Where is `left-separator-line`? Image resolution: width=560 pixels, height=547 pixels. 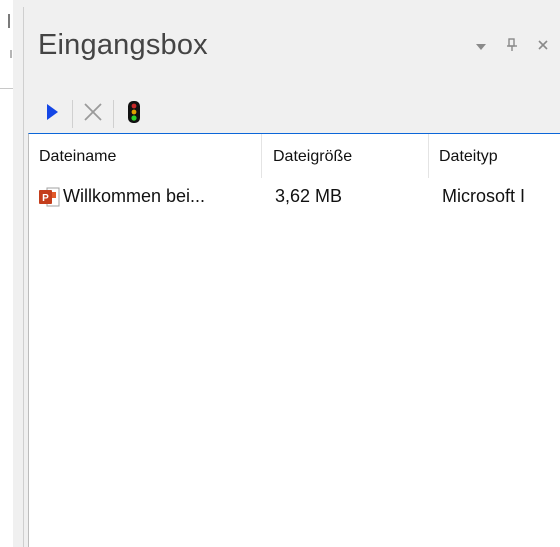
left-separator-line is located at coordinates (6, 88).